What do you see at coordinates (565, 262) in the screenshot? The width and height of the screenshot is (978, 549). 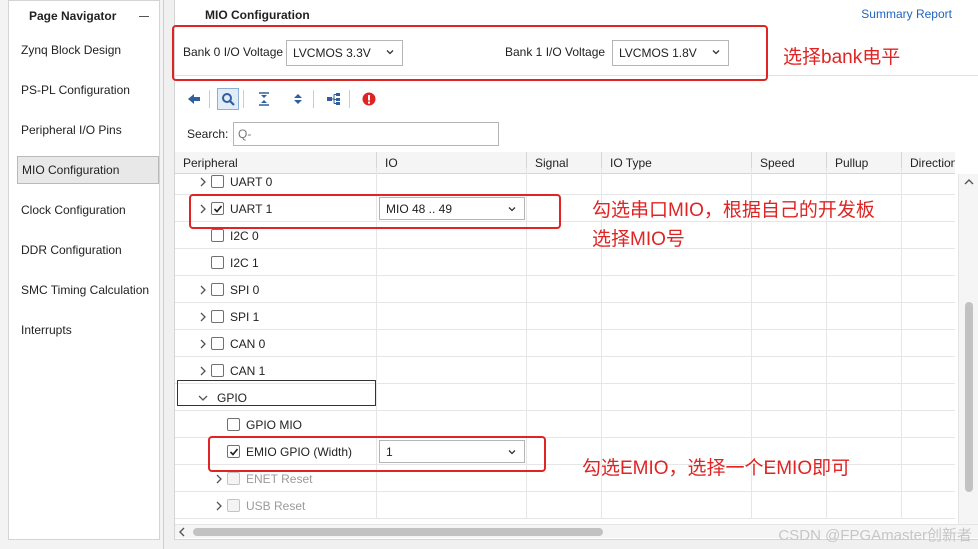 I see `table-row: I2C 1` at bounding box center [565, 262].